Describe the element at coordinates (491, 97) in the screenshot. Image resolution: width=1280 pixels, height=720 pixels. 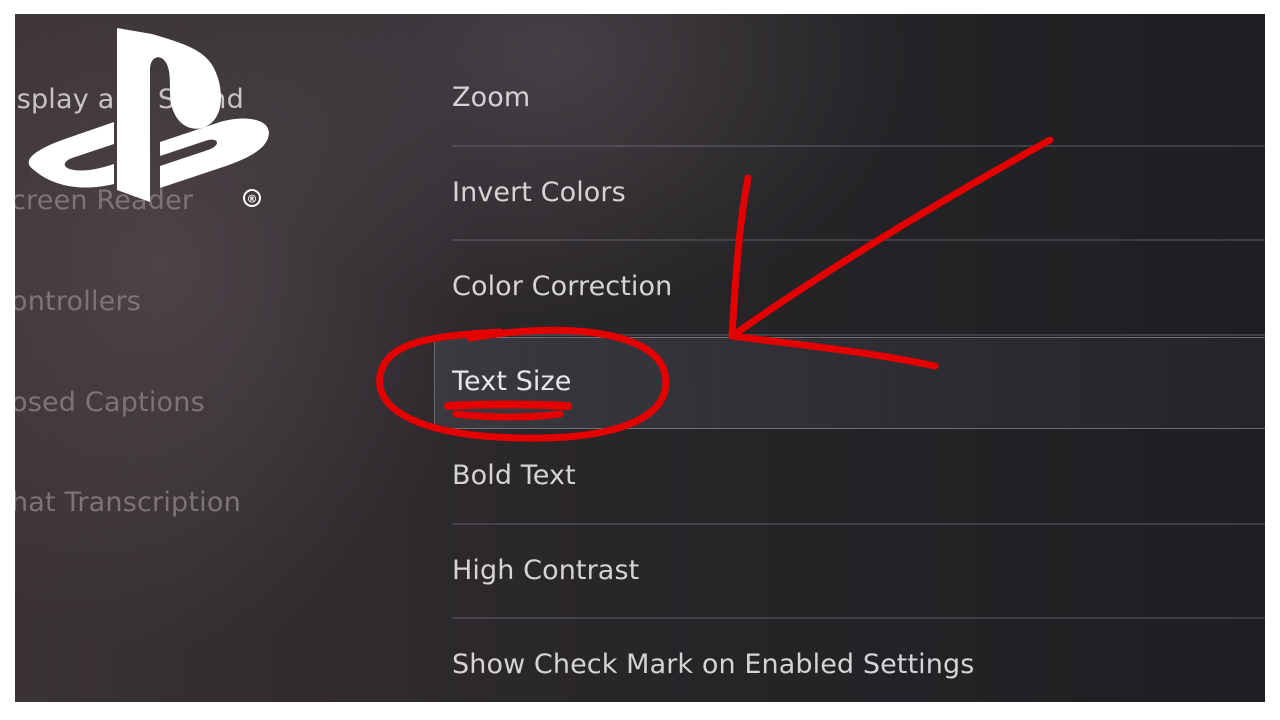
I see `menu-item-label: Zoom` at that location.